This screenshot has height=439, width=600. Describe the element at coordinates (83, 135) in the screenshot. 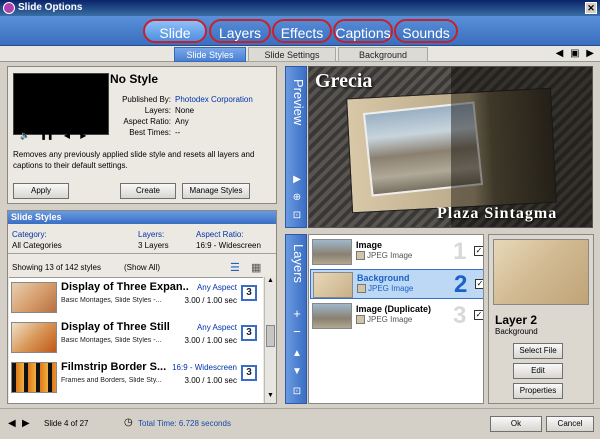

I see `next-icon: ▶` at that location.